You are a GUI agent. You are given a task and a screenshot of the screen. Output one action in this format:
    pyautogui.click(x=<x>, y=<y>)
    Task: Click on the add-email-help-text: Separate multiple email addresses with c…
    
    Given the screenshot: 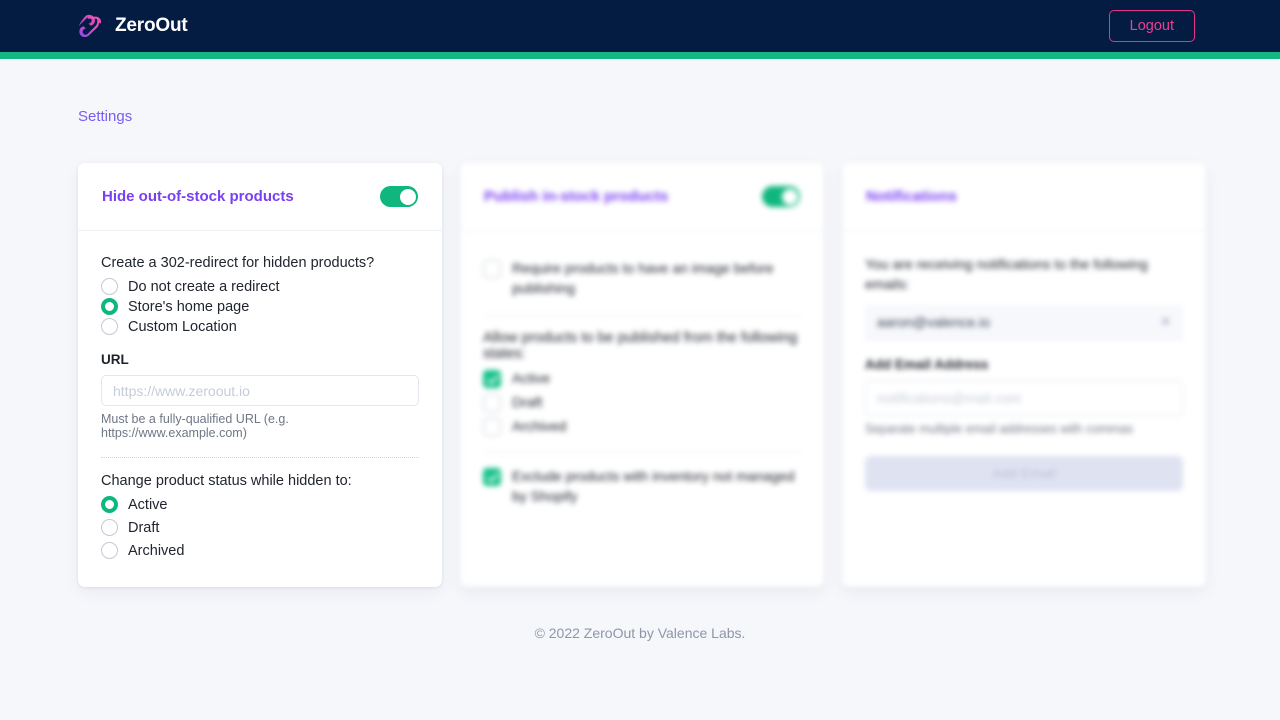 What is the action you would take?
    pyautogui.click(x=999, y=428)
    